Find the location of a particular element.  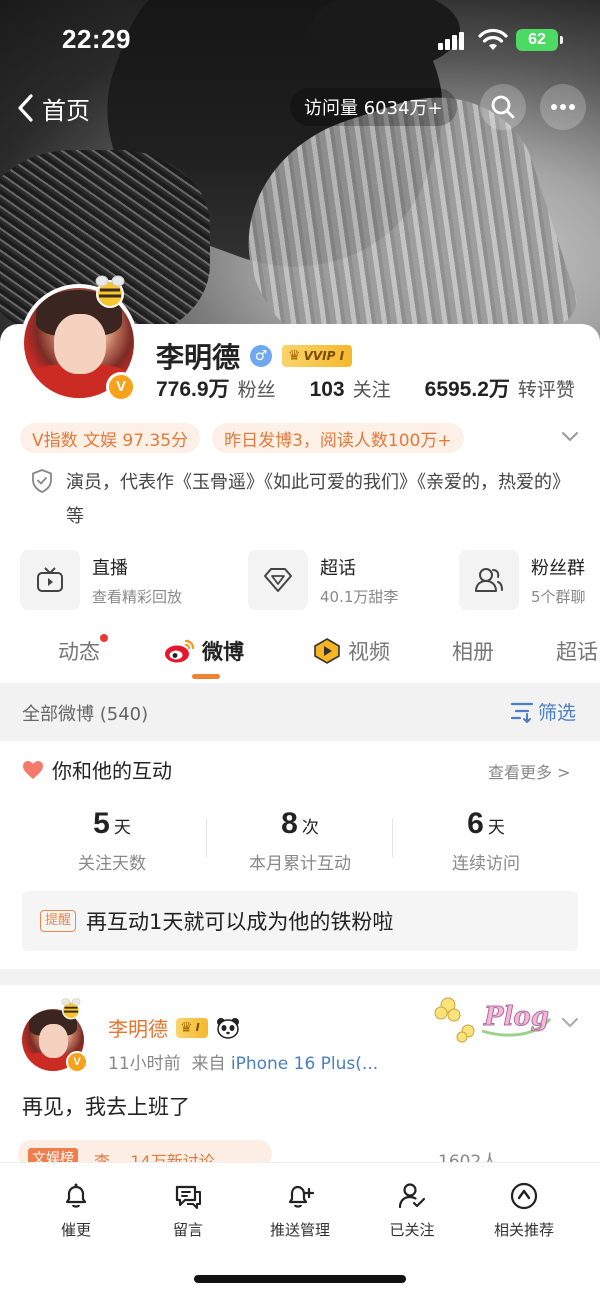

signal-icon is located at coordinates (451, 41).